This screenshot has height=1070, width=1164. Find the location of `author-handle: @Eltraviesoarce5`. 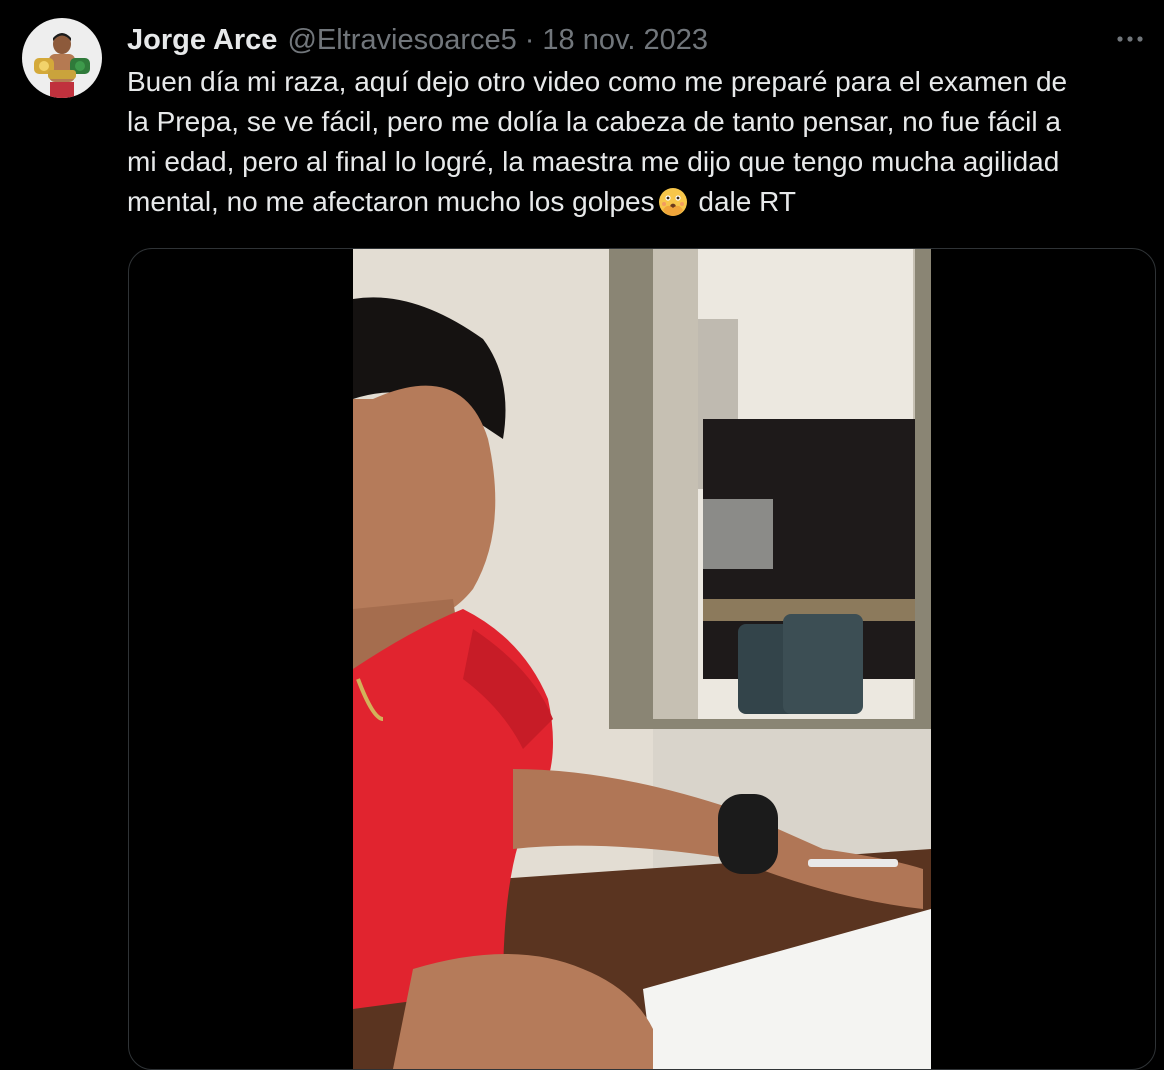

author-handle: @Eltraviesoarce5 is located at coordinates (401, 40).